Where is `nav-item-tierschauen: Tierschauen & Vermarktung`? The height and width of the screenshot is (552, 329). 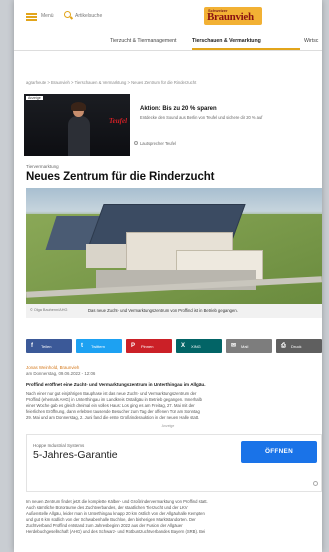 nav-item-tierschauen: Tierschauen & Vermarktung is located at coordinates (226, 41).